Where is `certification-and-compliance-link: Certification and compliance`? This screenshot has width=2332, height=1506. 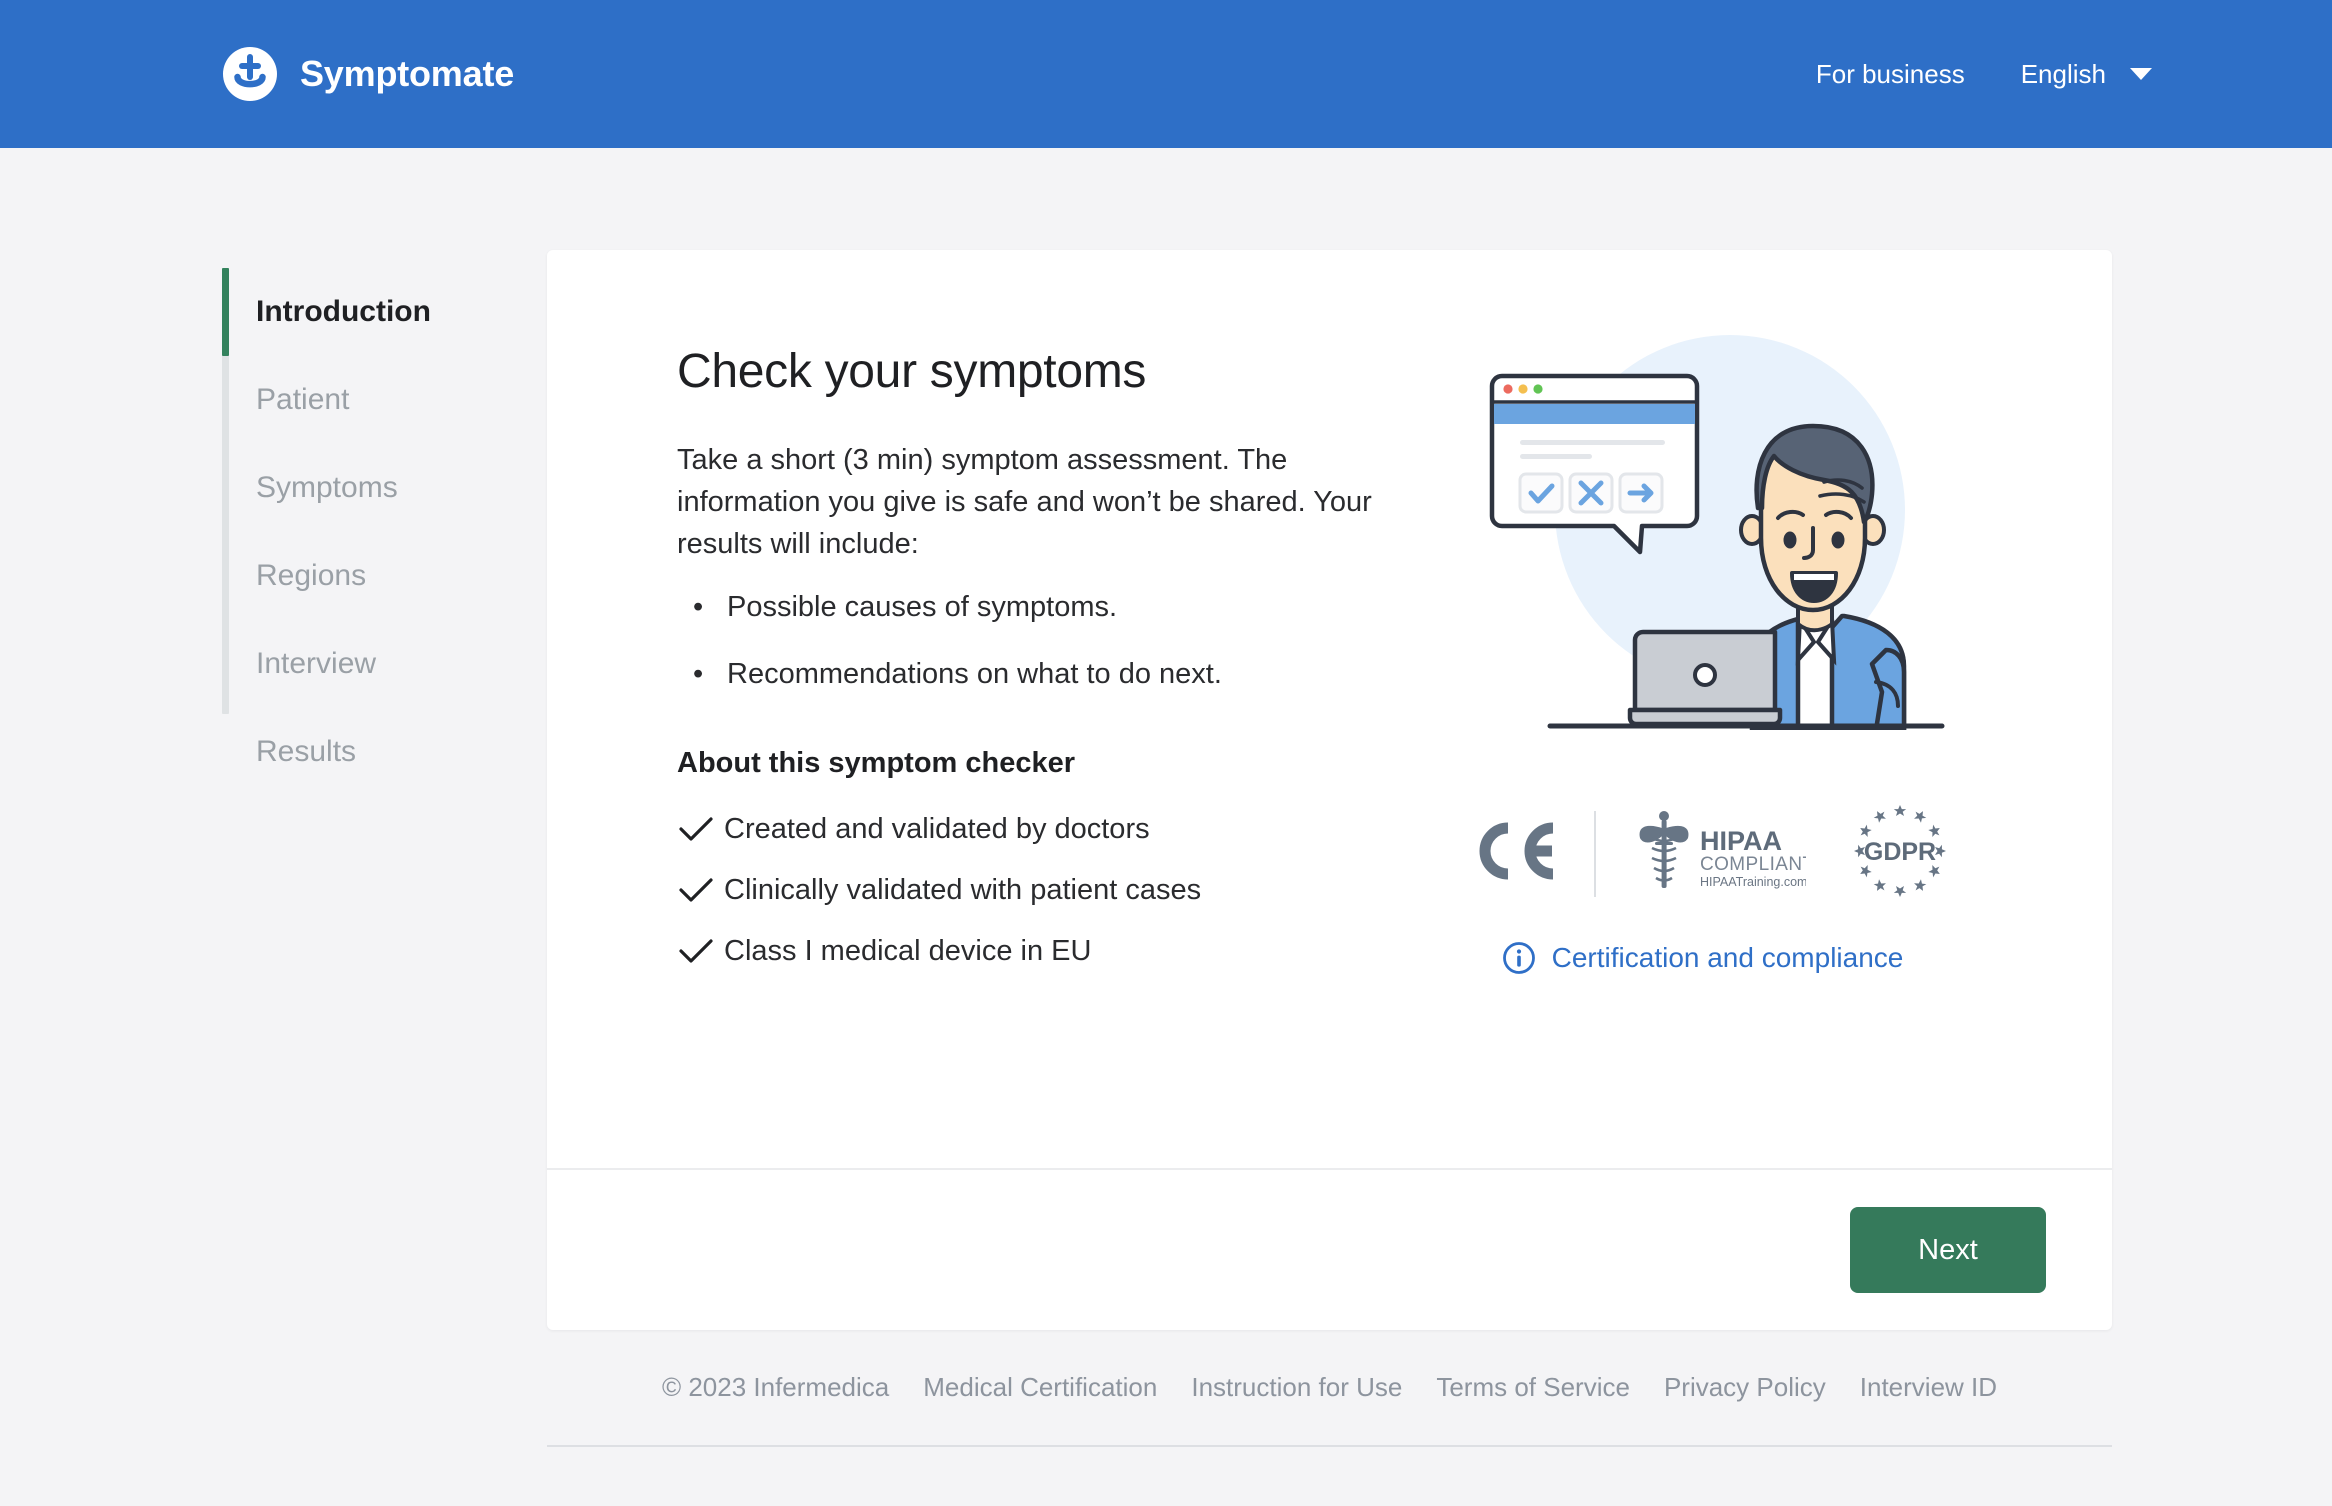 certification-and-compliance-link: Certification and compliance is located at coordinates (1703, 958).